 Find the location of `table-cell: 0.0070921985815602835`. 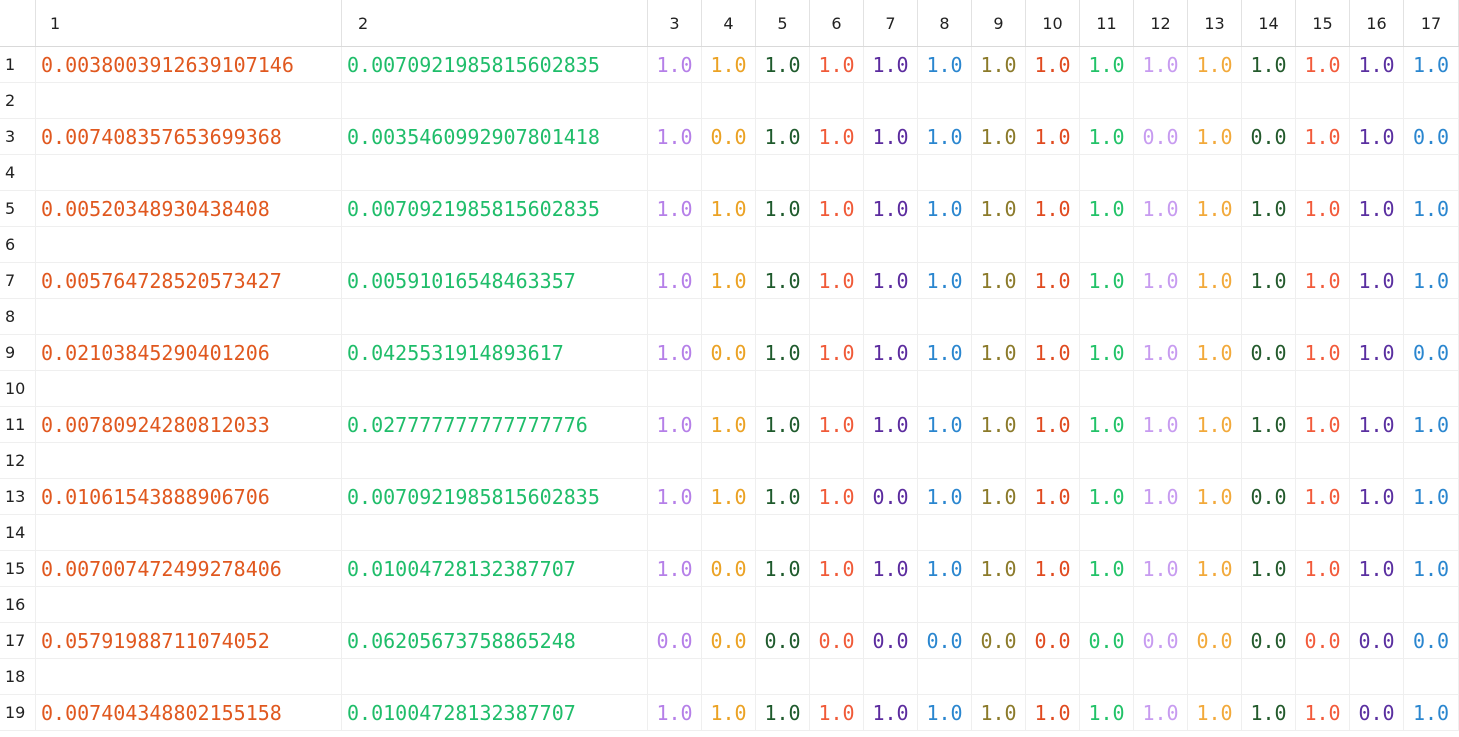

table-cell: 0.0070921985815602835 is located at coordinates (495, 65).